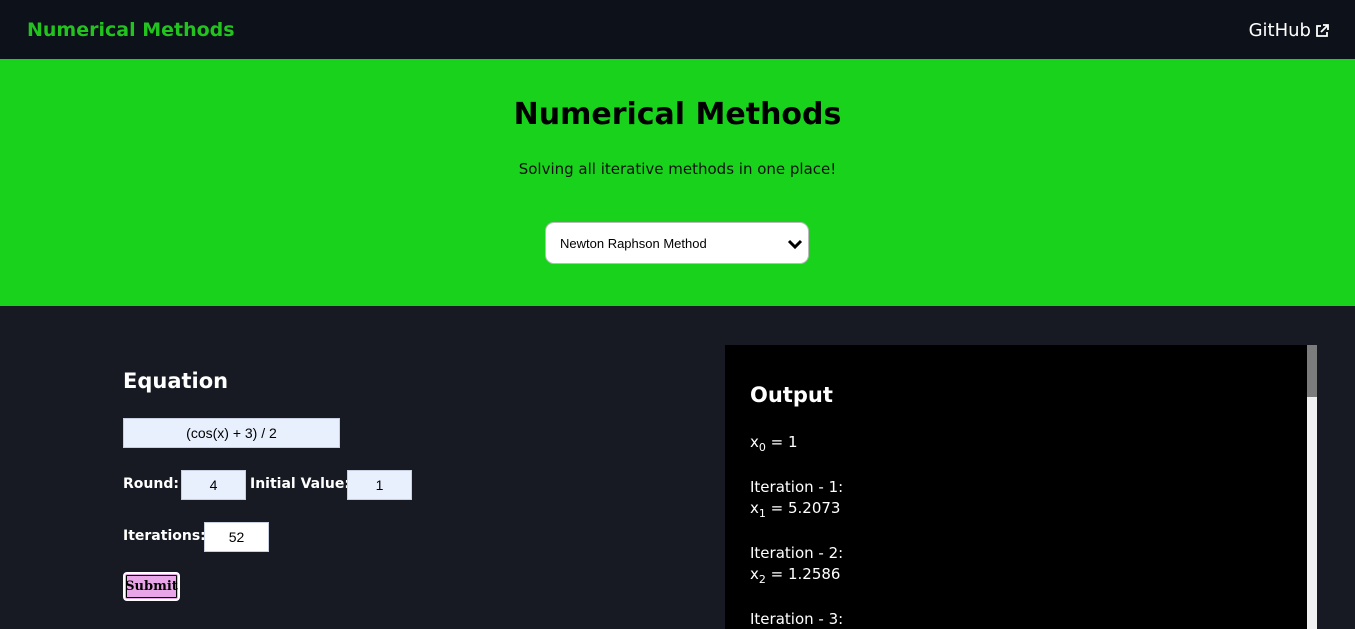 This screenshot has width=1355, height=629. Describe the element at coordinates (231, 433) in the screenshot. I see `equation-input: (cos(x) + 3) / 2` at that location.